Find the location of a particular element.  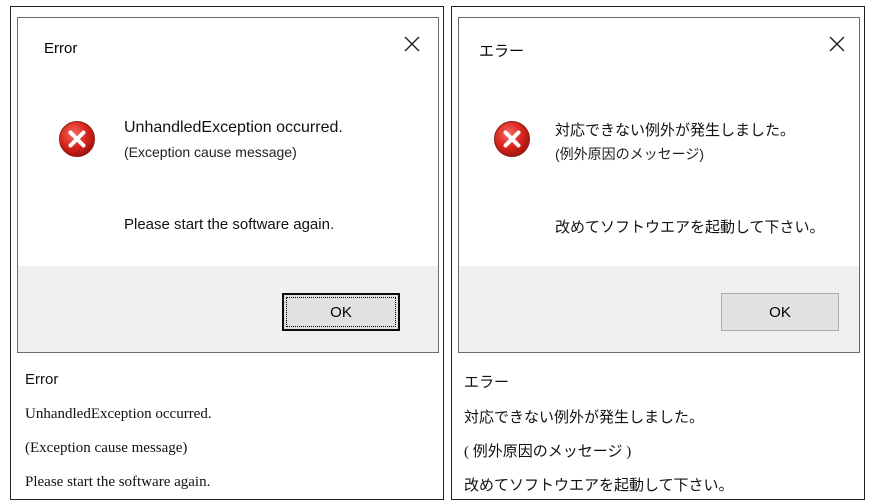

caption-line-1: UnhandledException occurred. is located at coordinates (118, 414).